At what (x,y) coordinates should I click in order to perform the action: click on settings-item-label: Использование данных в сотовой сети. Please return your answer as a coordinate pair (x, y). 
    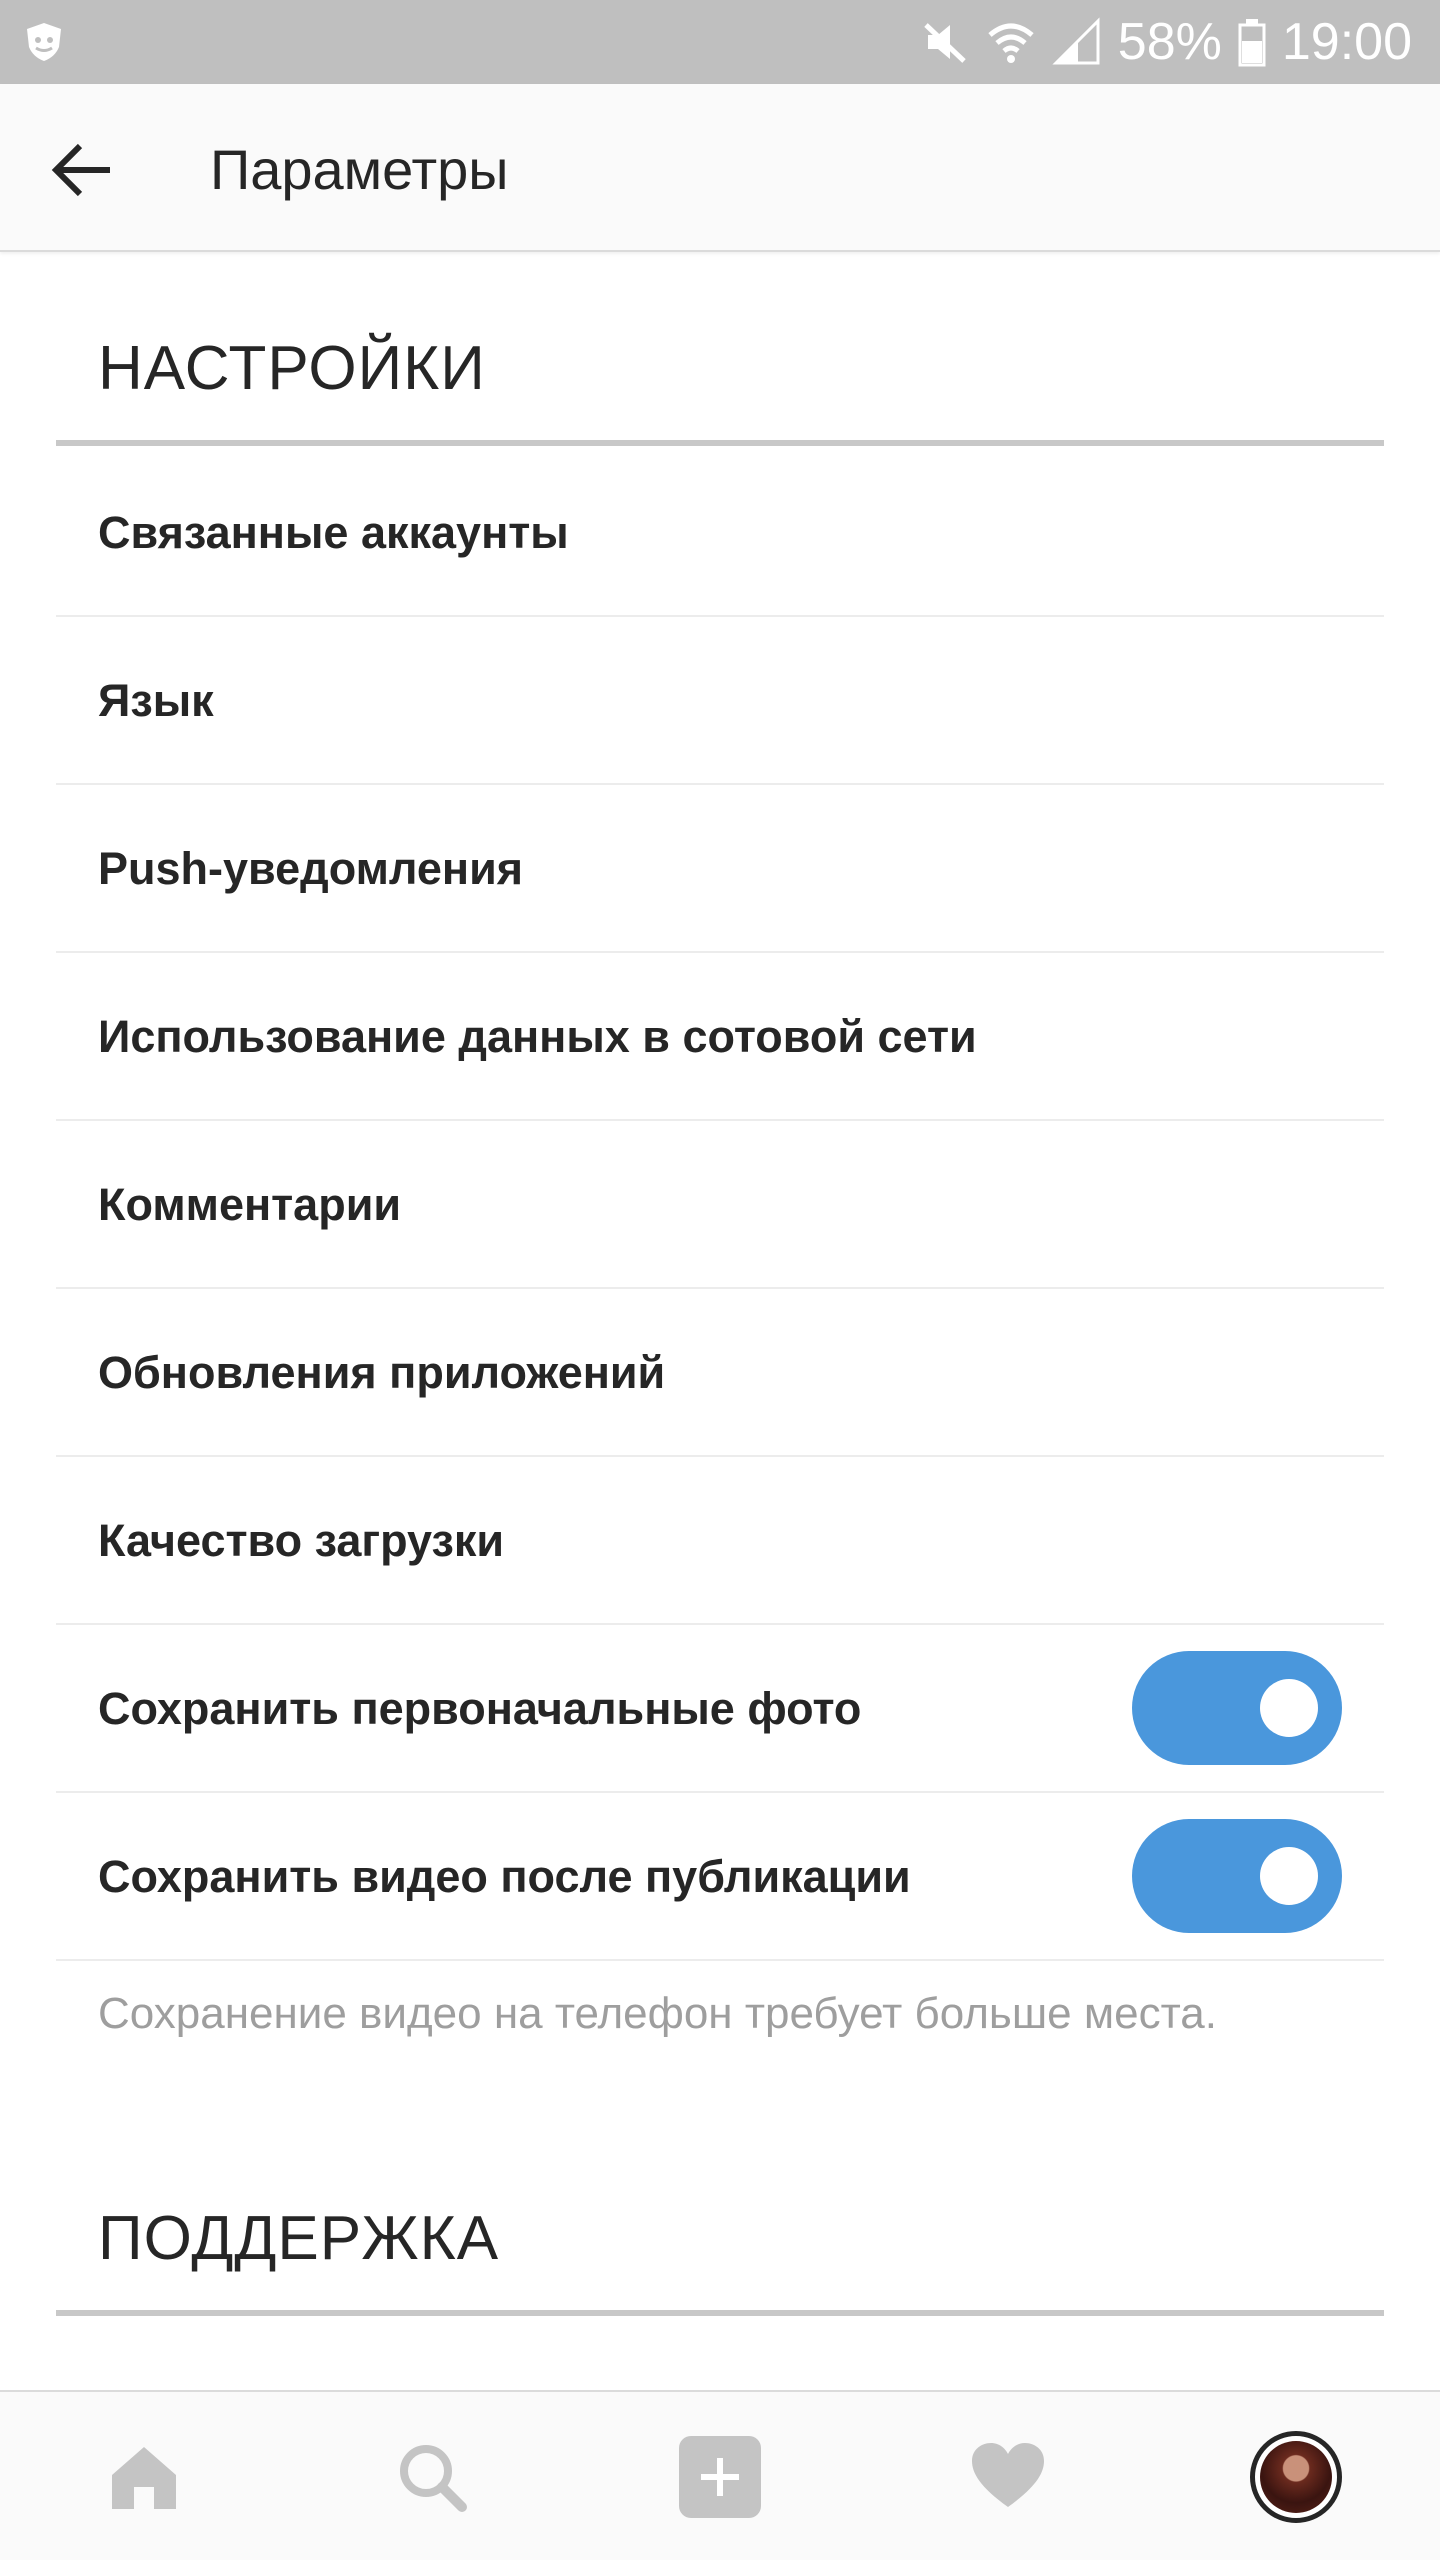
    Looking at the image, I should click on (537, 1036).